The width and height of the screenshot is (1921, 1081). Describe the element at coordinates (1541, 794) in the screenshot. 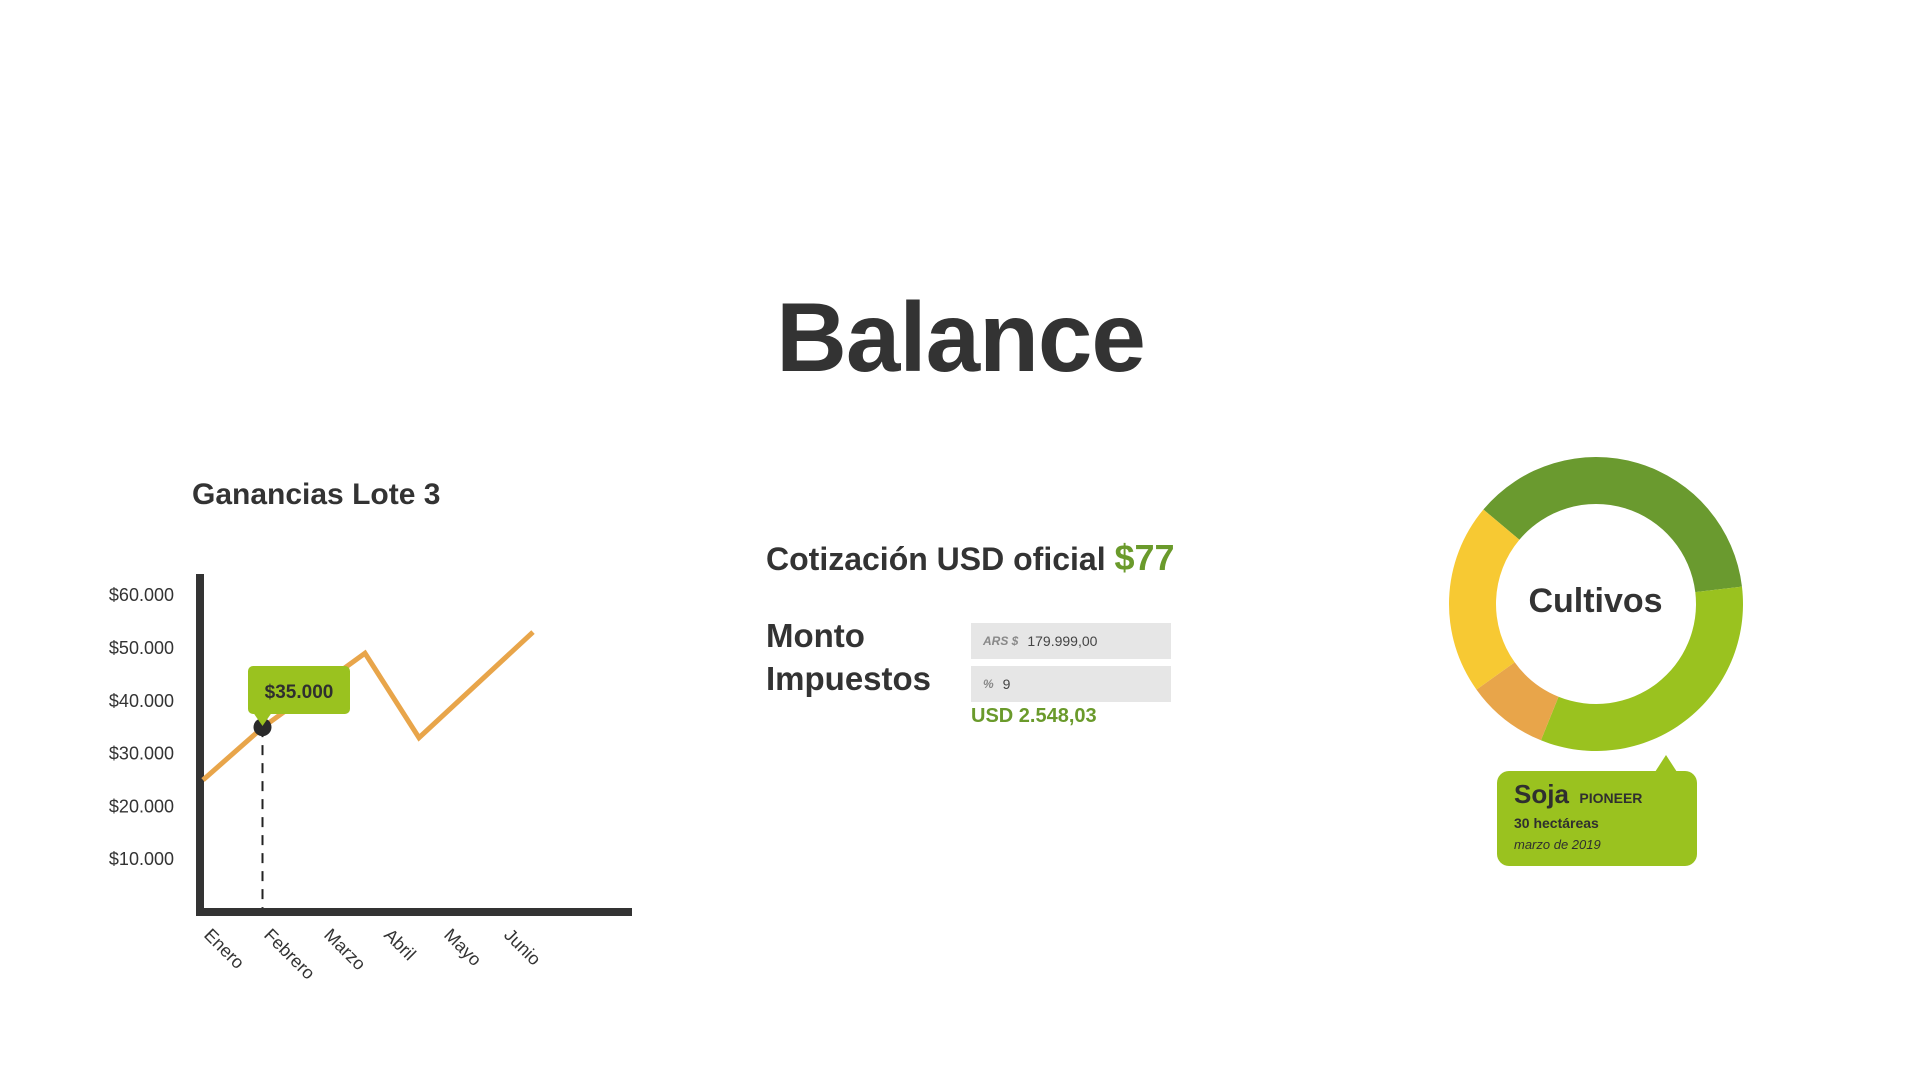

I see `crop-name: Soja` at that location.